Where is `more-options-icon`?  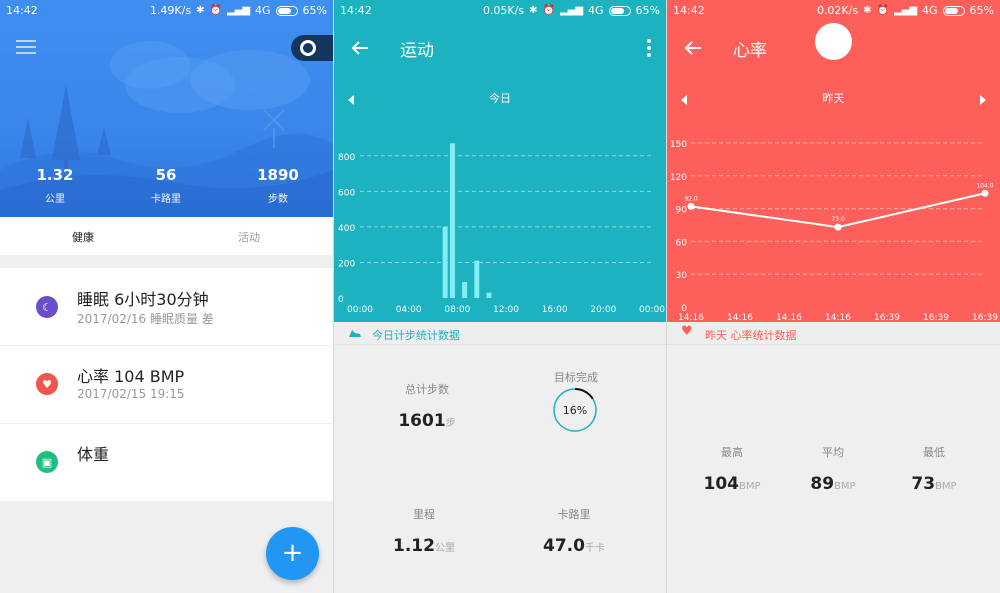 more-options-icon is located at coordinates (649, 48).